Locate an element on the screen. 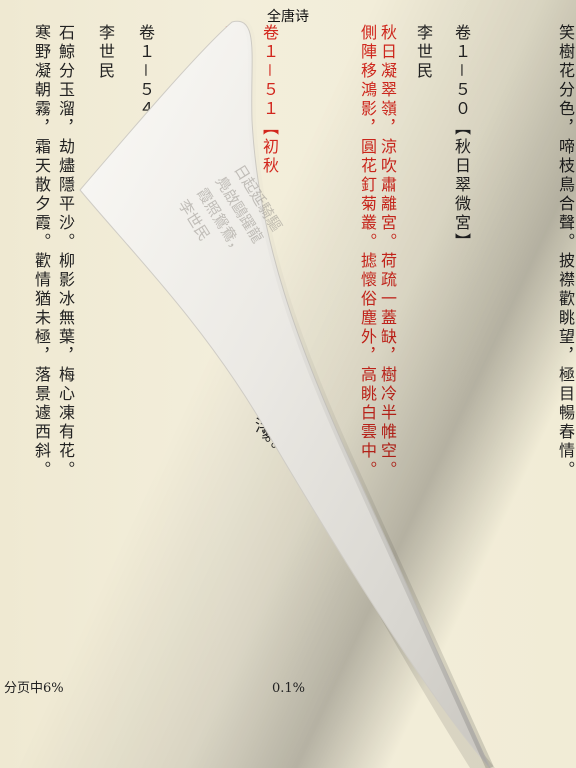 The image size is (576, 768). pagination-status: 分页中6% is located at coordinates (34, 688).